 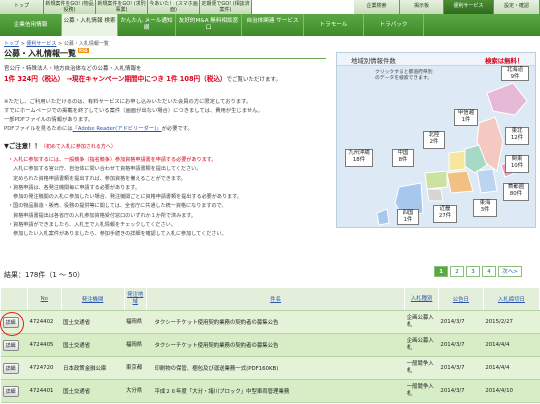 I want to click on cell-region: 東京都, so click(x=135, y=368).